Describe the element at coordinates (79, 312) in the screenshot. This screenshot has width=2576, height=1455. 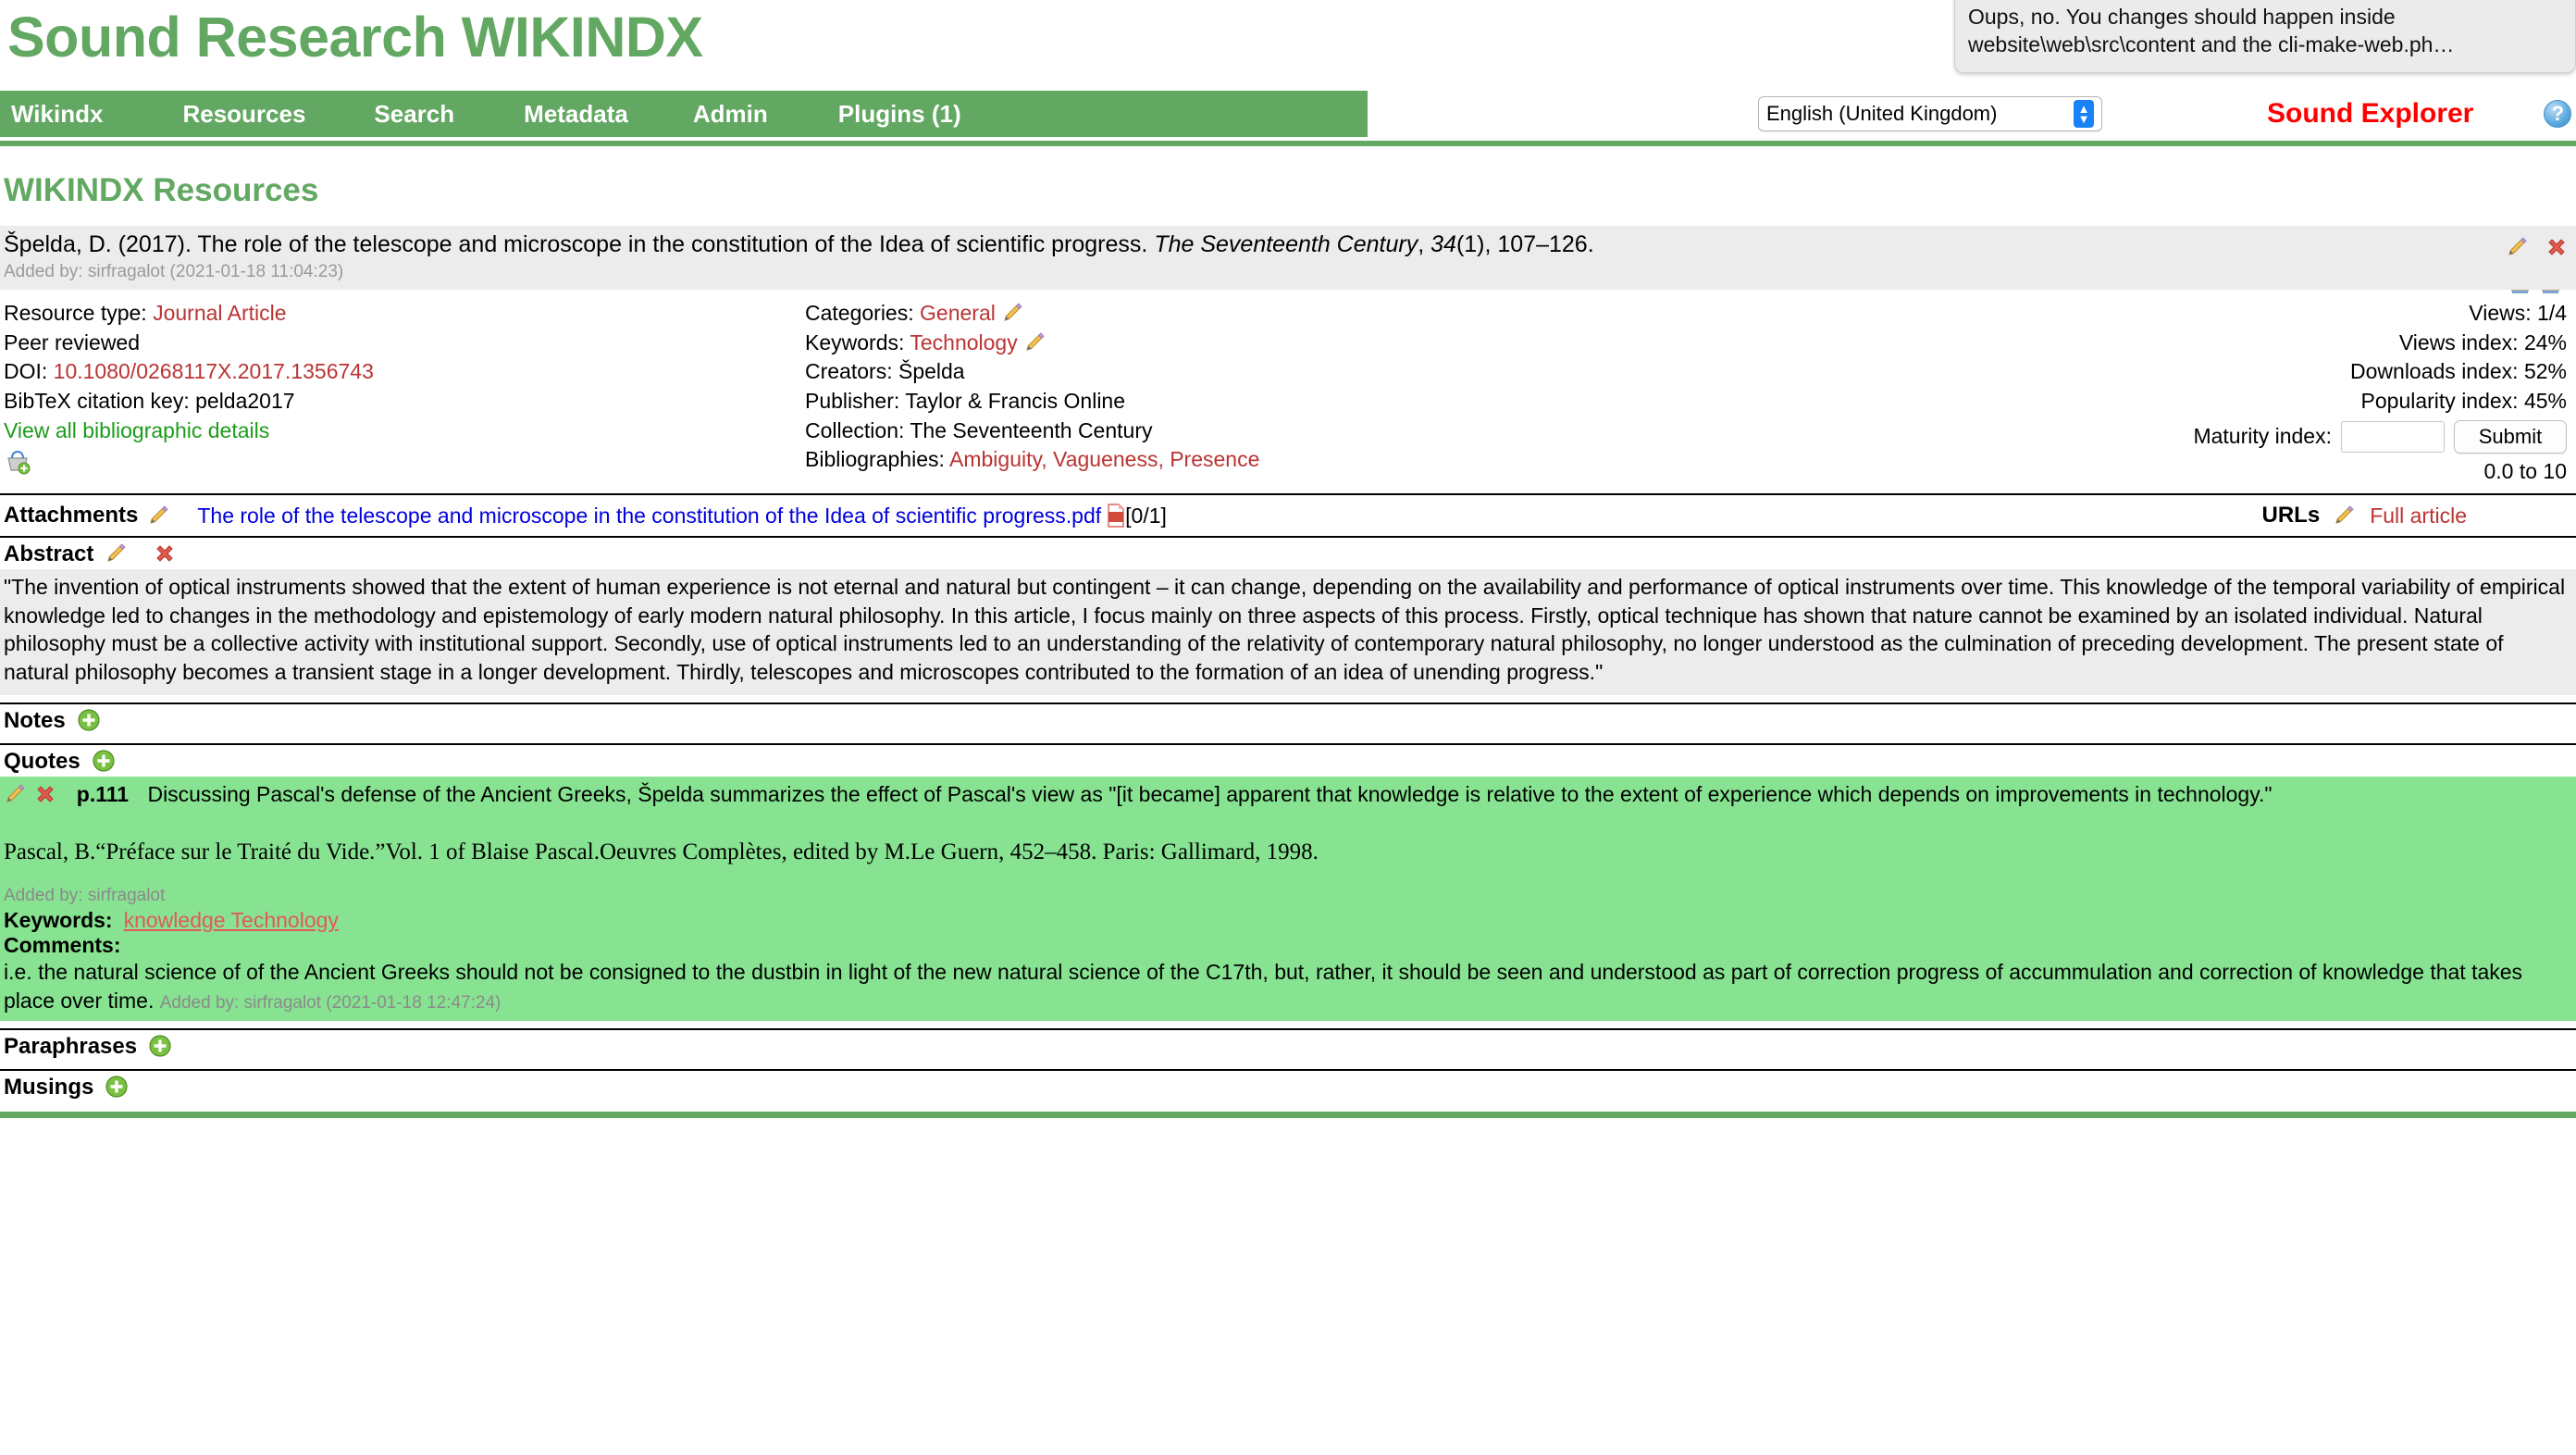
I see `resource-type-label: Resource type:` at that location.